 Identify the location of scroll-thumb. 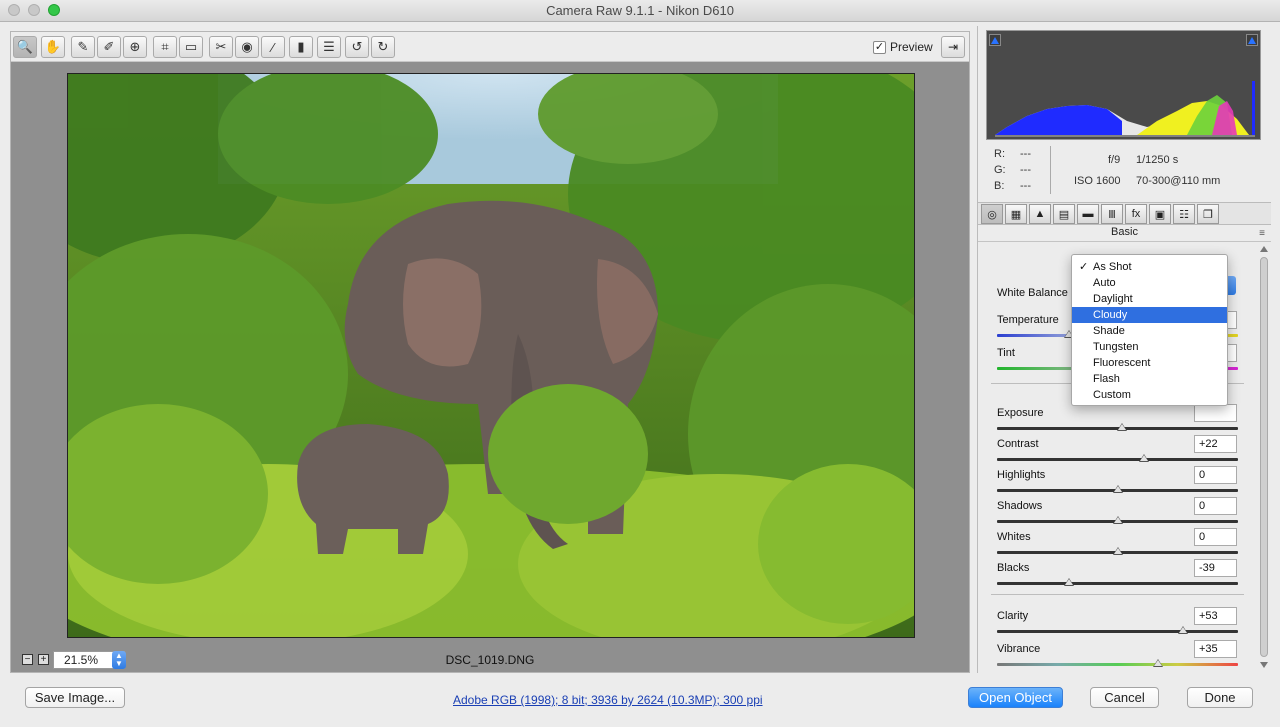
(1264, 457).